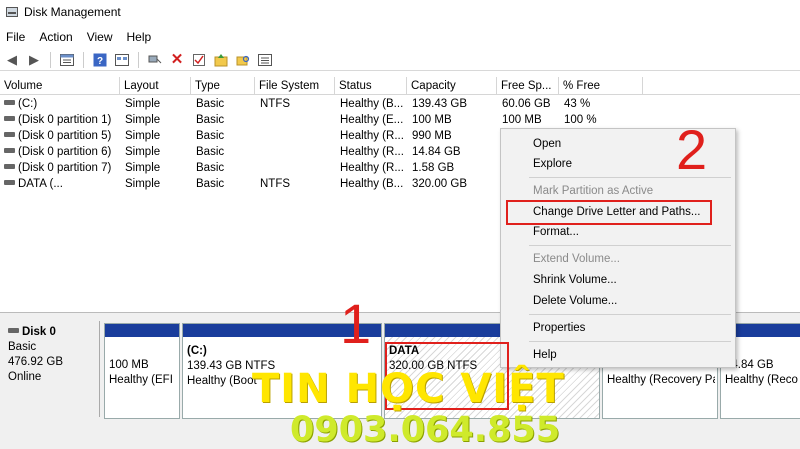 Image resolution: width=800 pixels, height=449 pixels. What do you see at coordinates (221, 60) in the screenshot?
I see `folder-up-icon` at bounding box center [221, 60].